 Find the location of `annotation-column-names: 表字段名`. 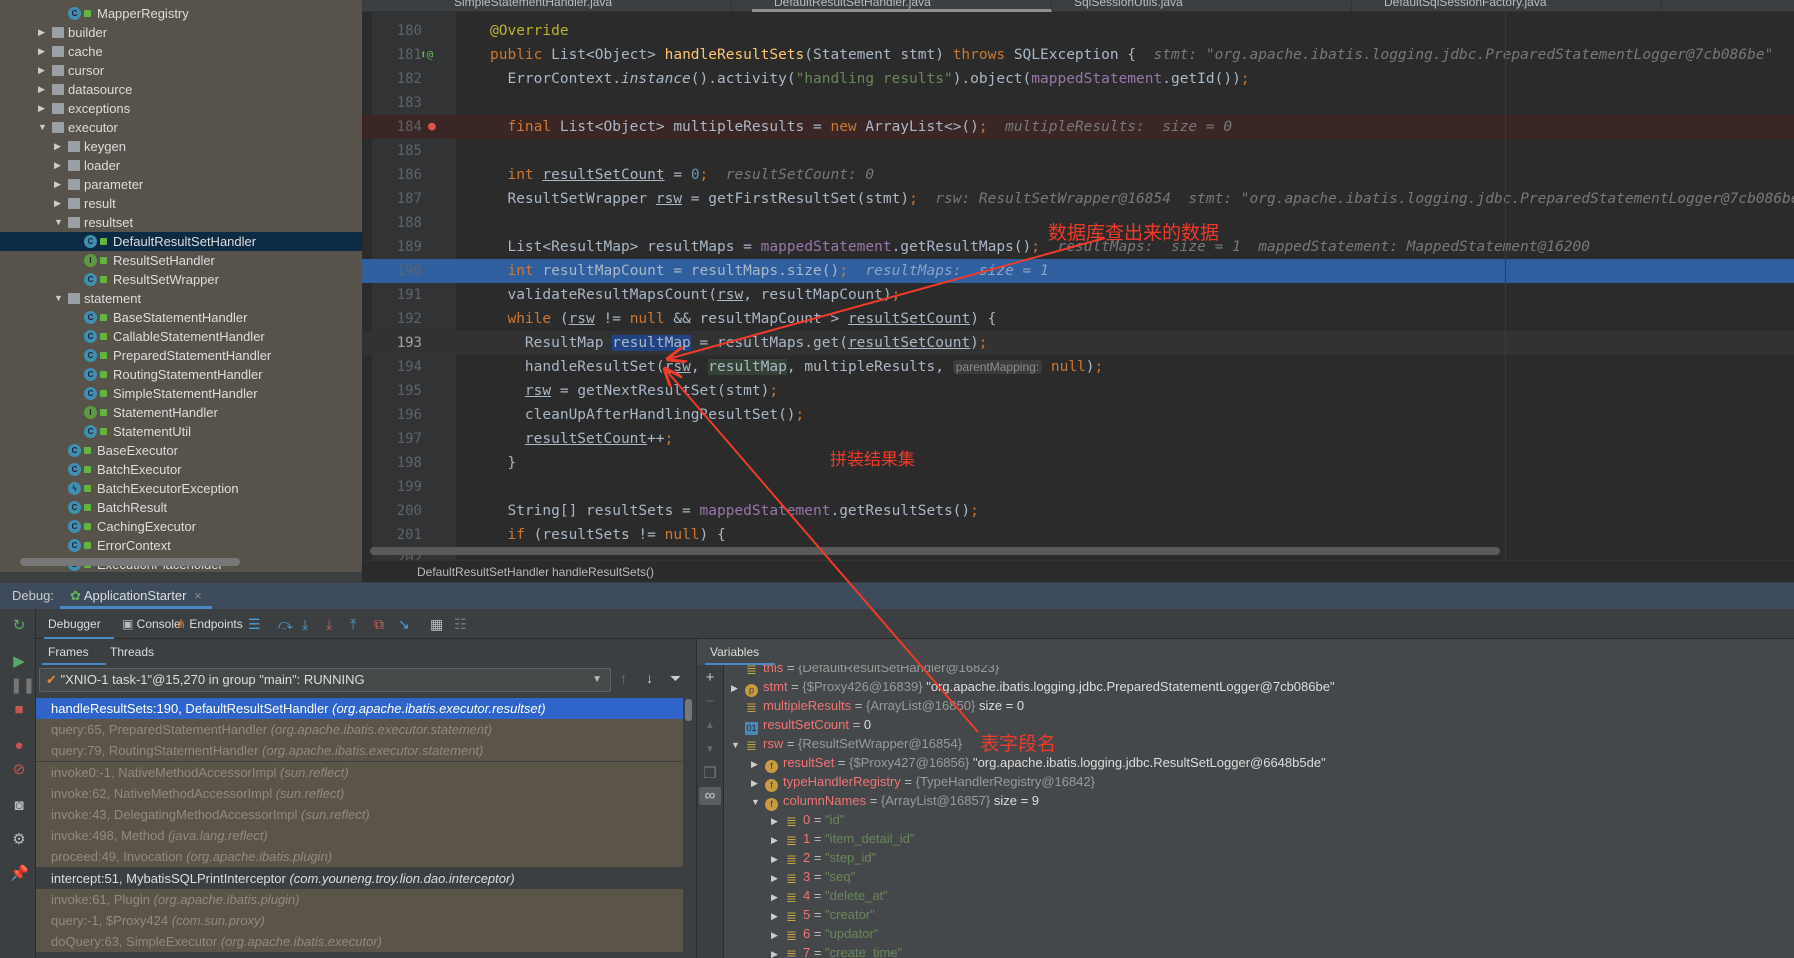

annotation-column-names: 表字段名 is located at coordinates (1018, 744).